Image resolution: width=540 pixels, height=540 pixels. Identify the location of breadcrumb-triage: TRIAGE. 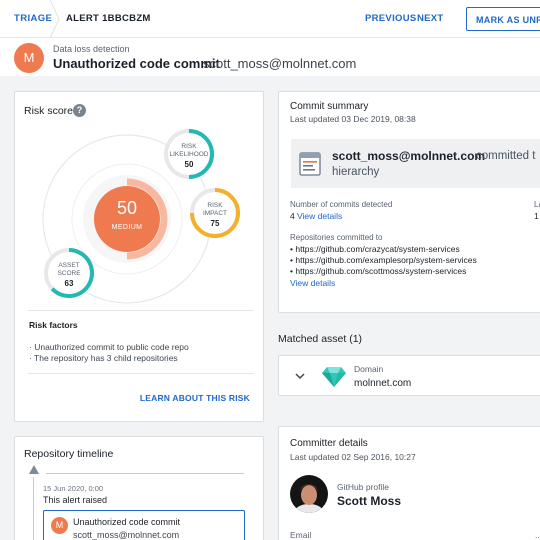
(33, 18).